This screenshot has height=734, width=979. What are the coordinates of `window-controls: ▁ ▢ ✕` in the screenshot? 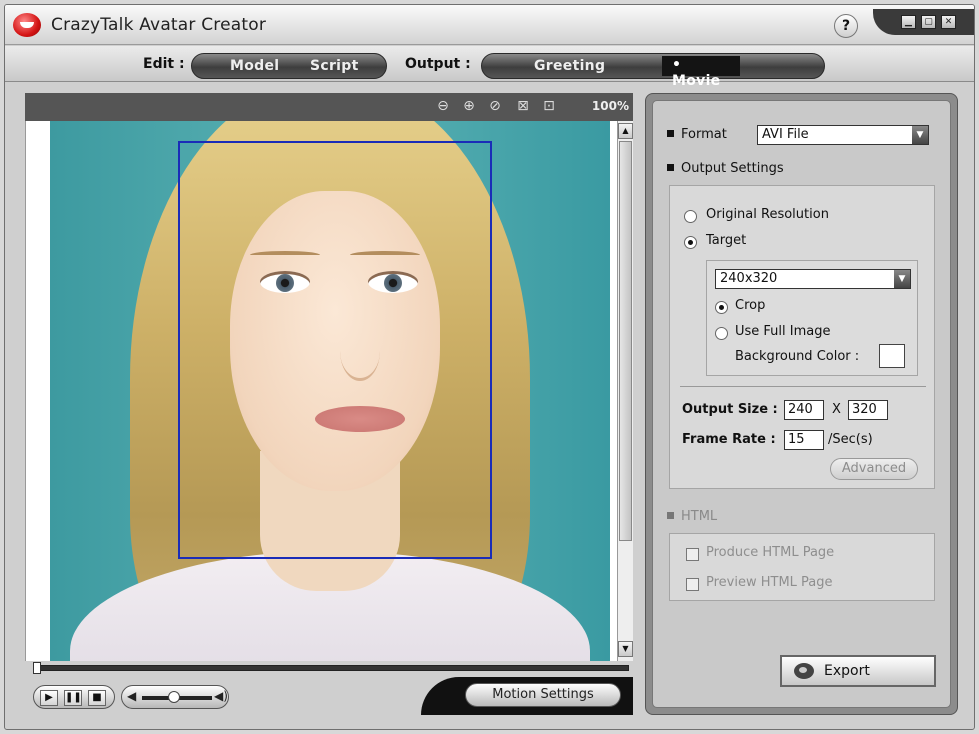 It's located at (923, 22).